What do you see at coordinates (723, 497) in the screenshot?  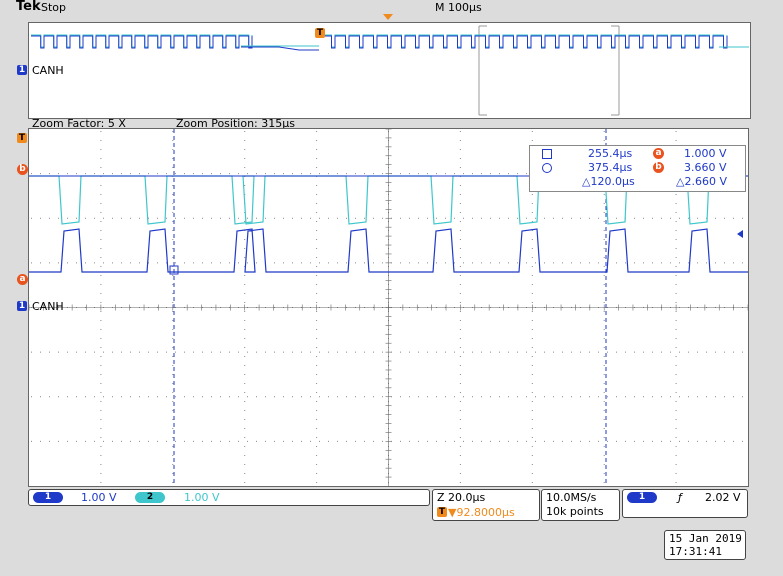 I see `trigger-level: 2.02 V` at bounding box center [723, 497].